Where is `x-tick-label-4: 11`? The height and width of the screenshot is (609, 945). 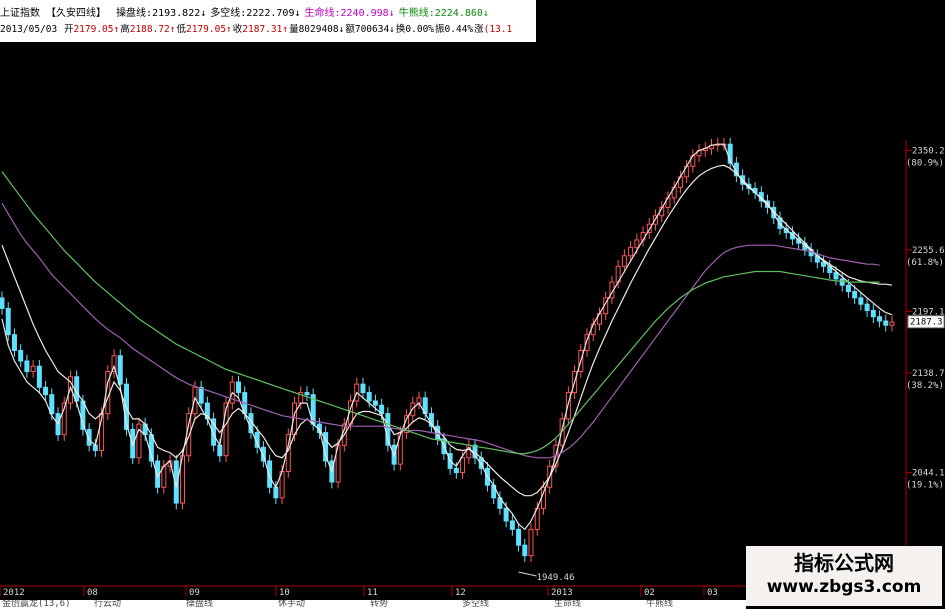
x-tick-label-4: 11 is located at coordinates (372, 593).